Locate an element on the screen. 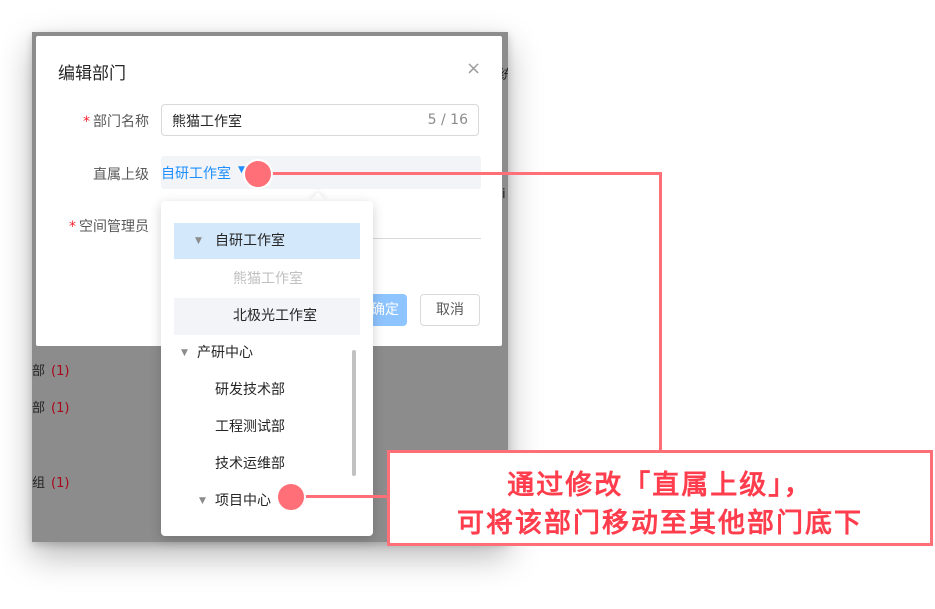 This screenshot has width=935, height=609. cancel-button: 取消 is located at coordinates (450, 310).